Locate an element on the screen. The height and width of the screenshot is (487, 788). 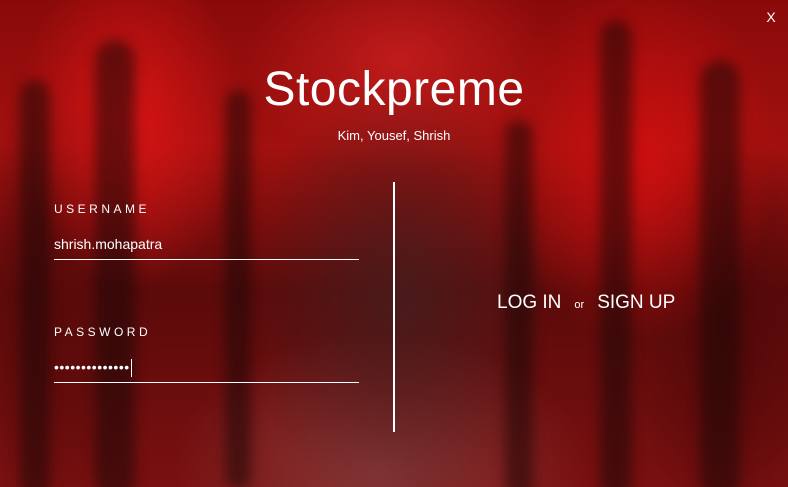
signup-button: SIGN UP is located at coordinates (636, 303).